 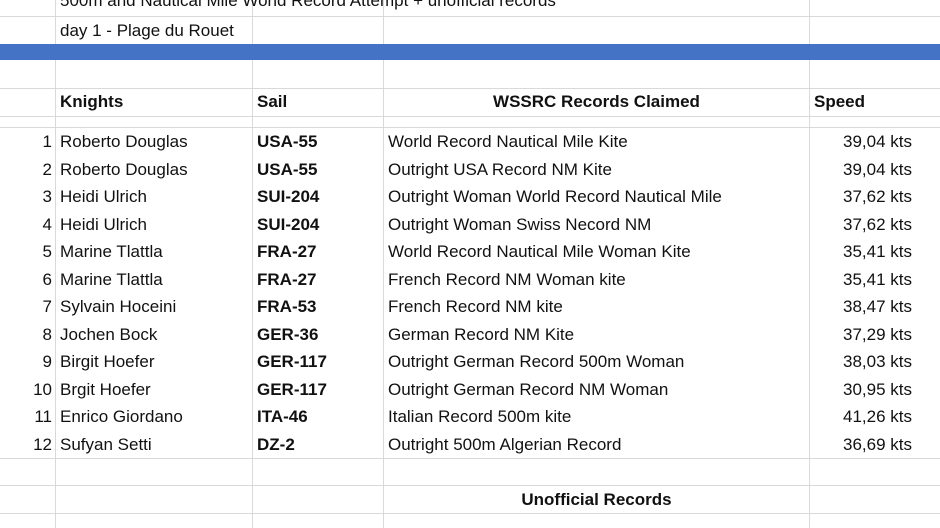 I want to click on row-number: 12, so click(x=27, y=444).